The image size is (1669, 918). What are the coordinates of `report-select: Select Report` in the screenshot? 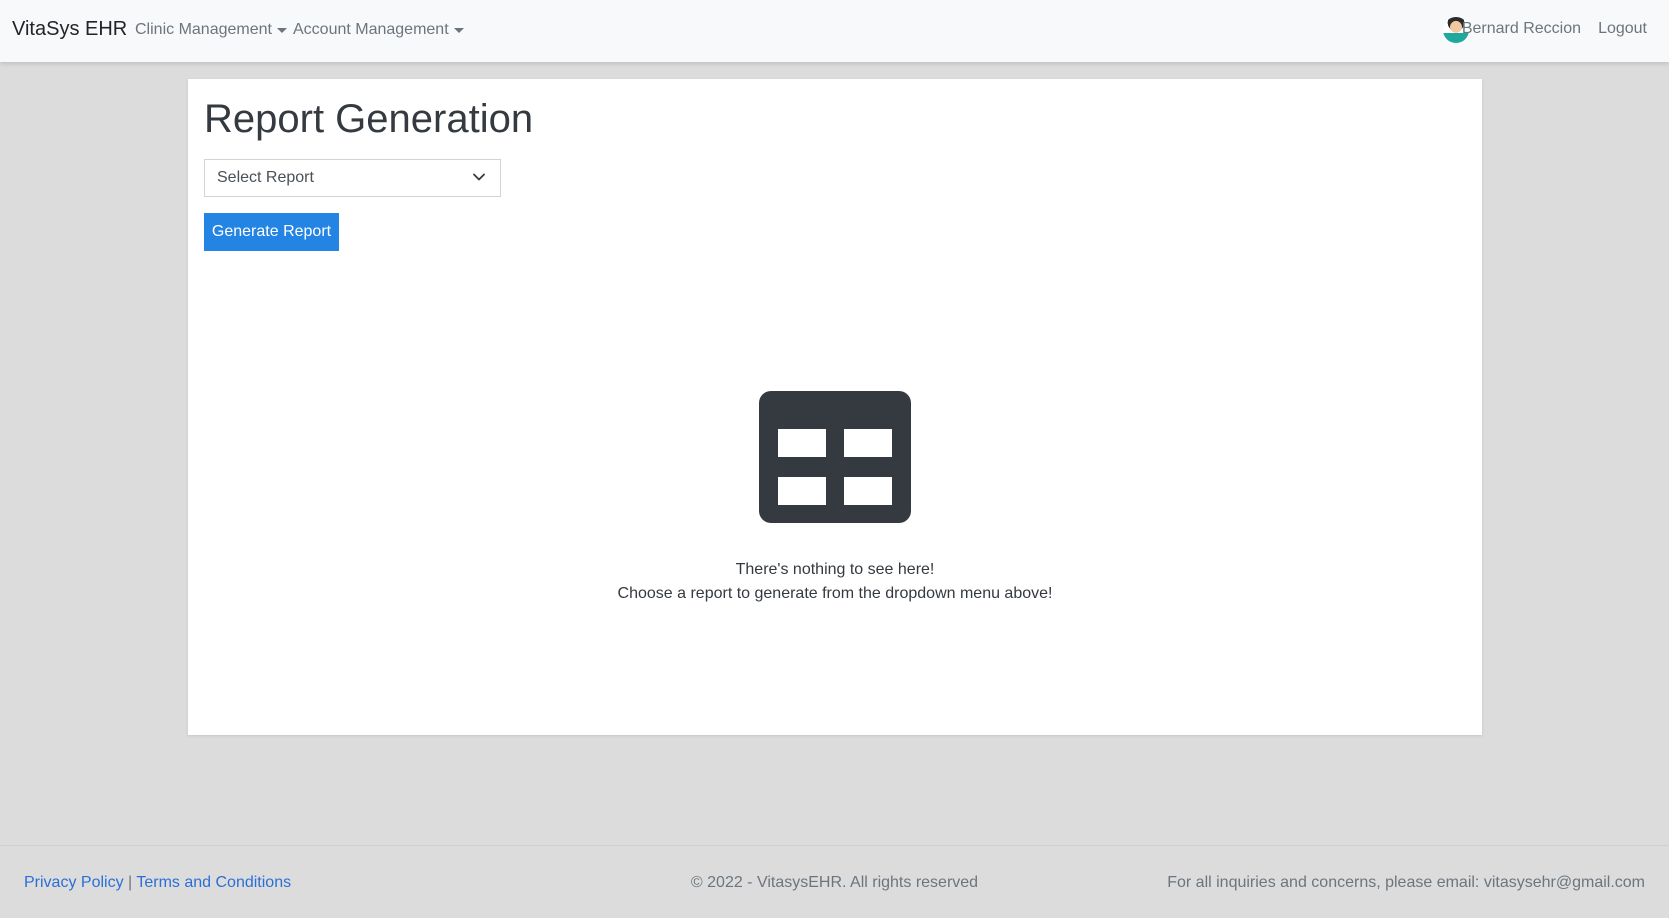 It's located at (352, 178).